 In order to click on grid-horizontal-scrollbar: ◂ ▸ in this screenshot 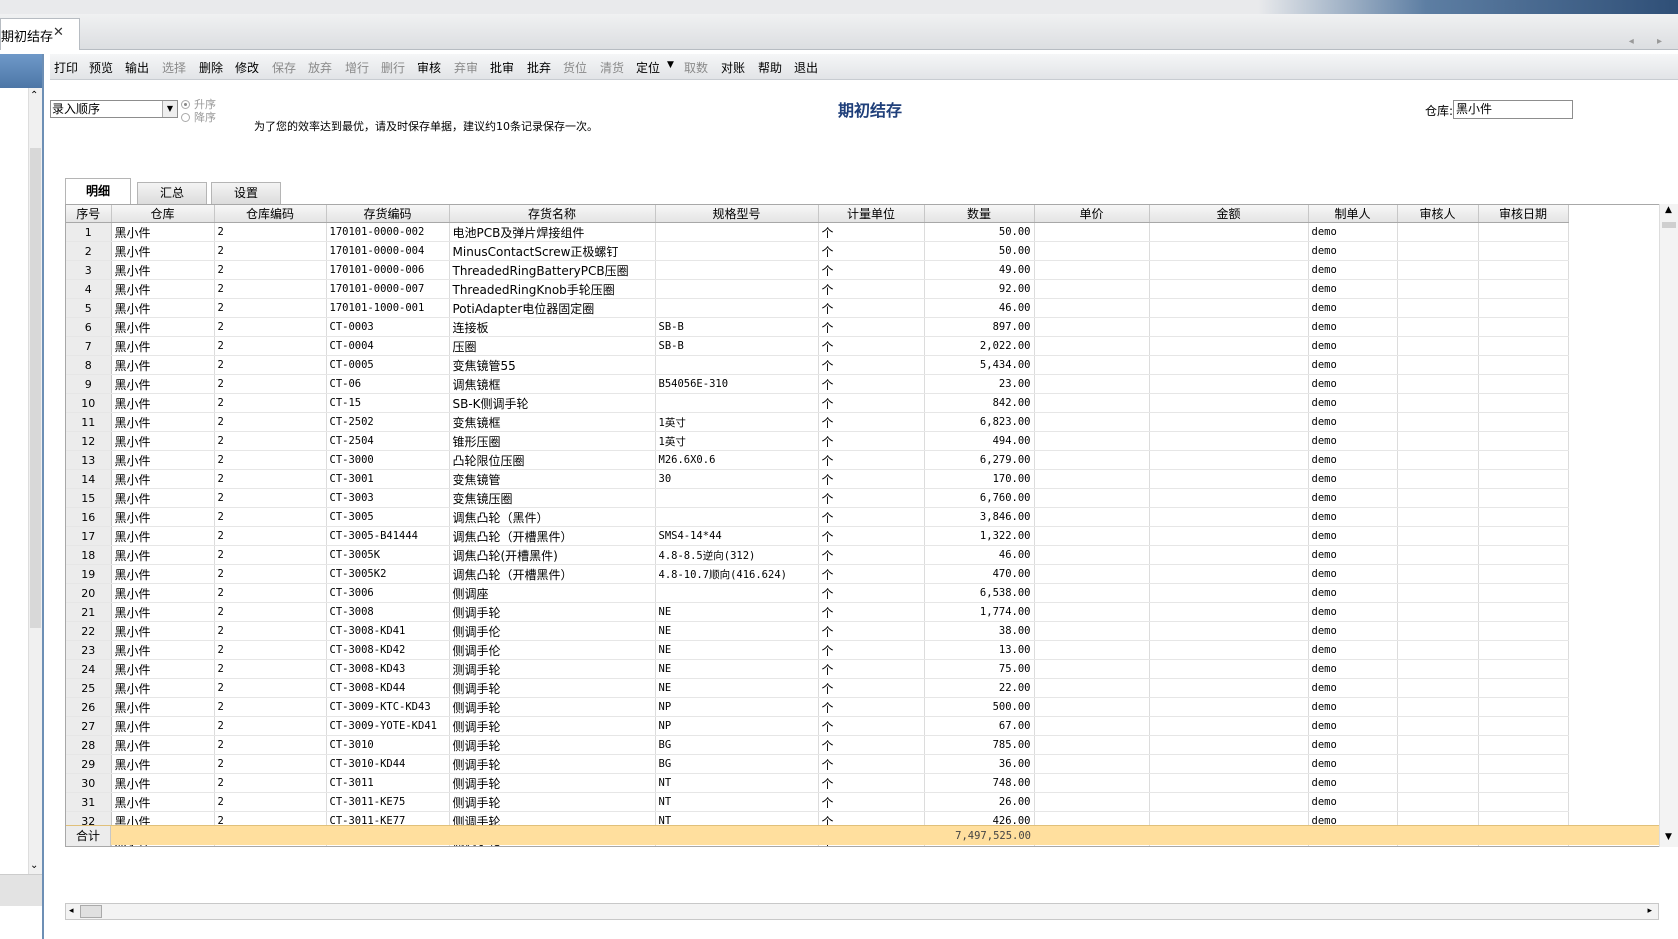, I will do `click(862, 911)`.